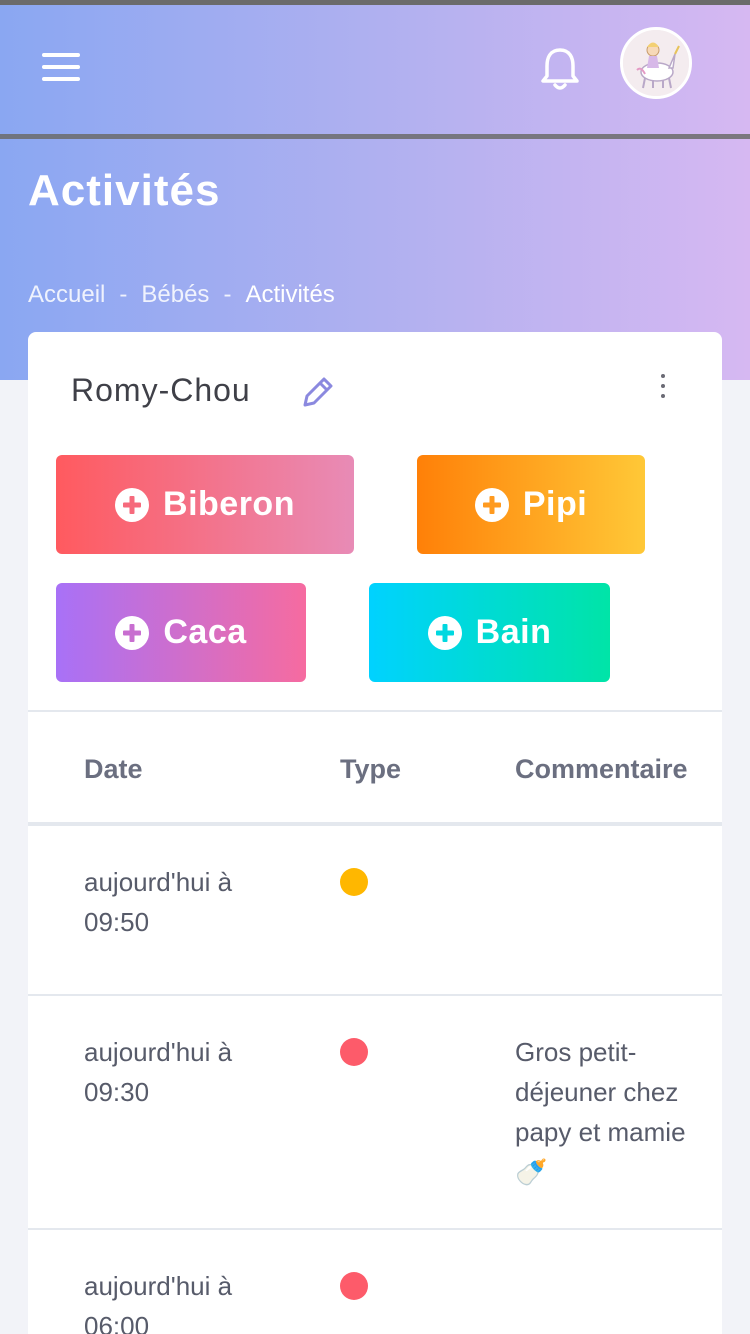  What do you see at coordinates (66, 295) in the screenshot?
I see `breadcrumb-home: Accueil` at bounding box center [66, 295].